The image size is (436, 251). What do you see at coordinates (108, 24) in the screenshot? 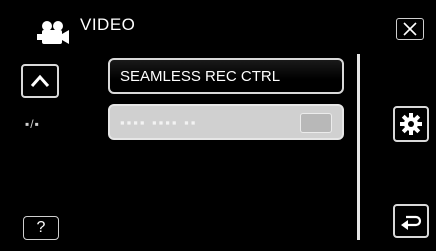
I see `page-title: VIDEO` at bounding box center [108, 24].